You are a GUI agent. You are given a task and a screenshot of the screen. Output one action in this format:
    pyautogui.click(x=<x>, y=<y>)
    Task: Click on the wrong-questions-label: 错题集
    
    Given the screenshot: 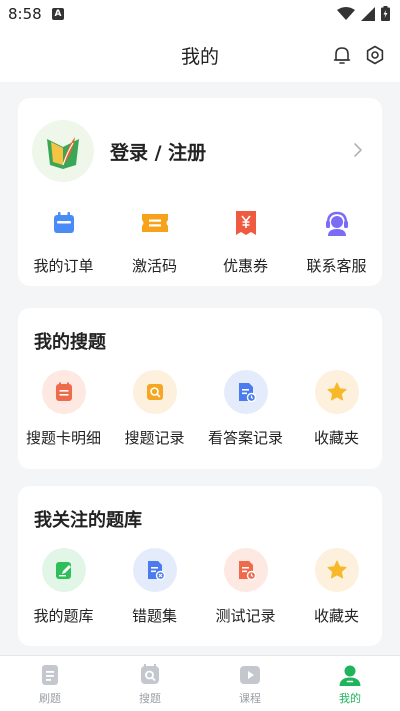 What is the action you would take?
    pyautogui.click(x=154, y=616)
    